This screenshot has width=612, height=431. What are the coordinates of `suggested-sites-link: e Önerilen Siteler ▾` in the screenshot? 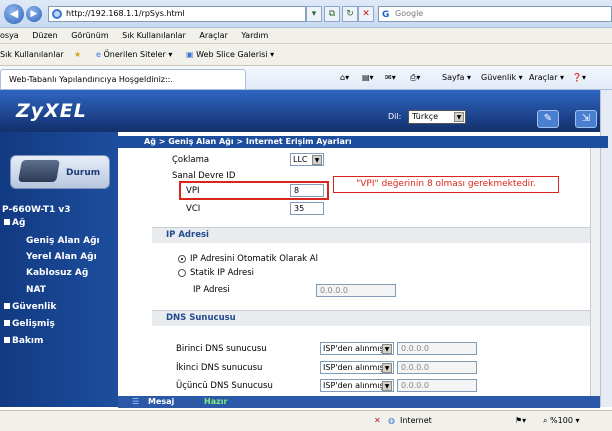 It's located at (134, 55).